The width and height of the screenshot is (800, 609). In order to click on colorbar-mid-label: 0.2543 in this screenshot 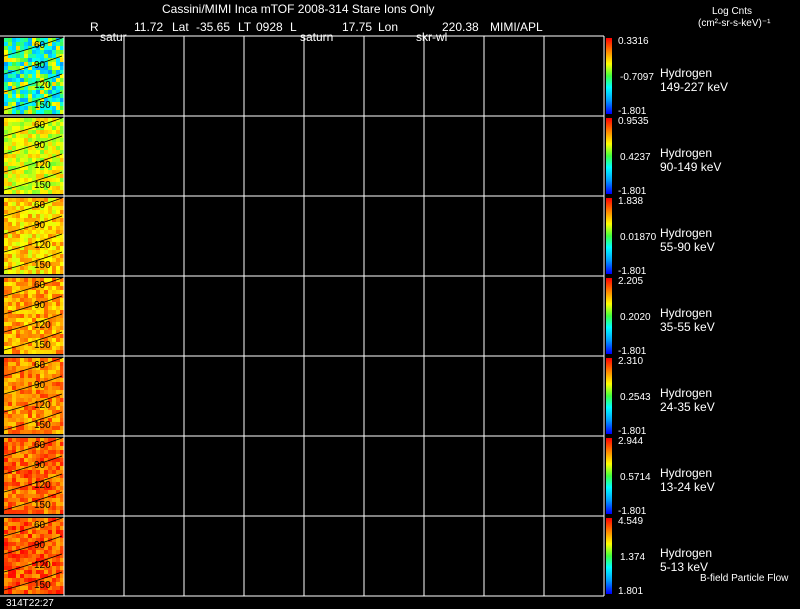, I will do `click(635, 397)`.